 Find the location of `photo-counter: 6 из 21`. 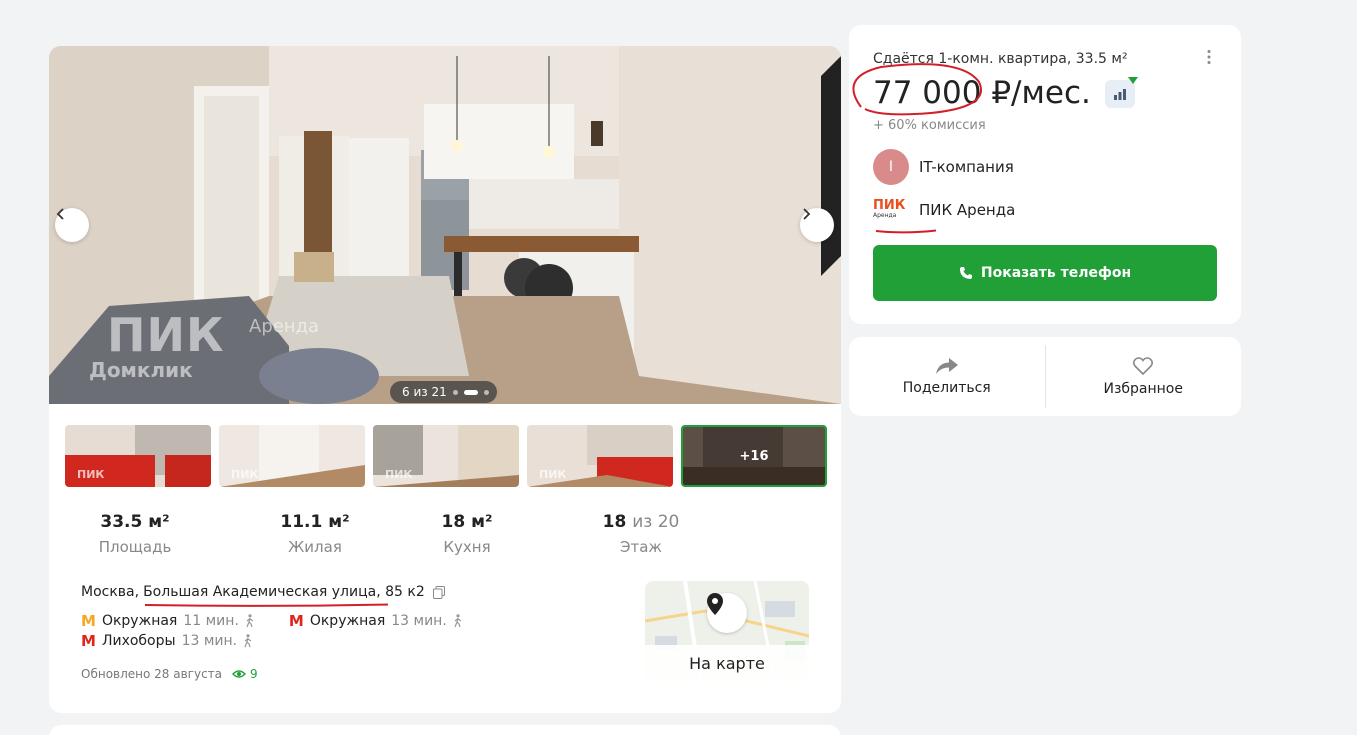

photo-counter: 6 из 21 is located at coordinates (443, 392).